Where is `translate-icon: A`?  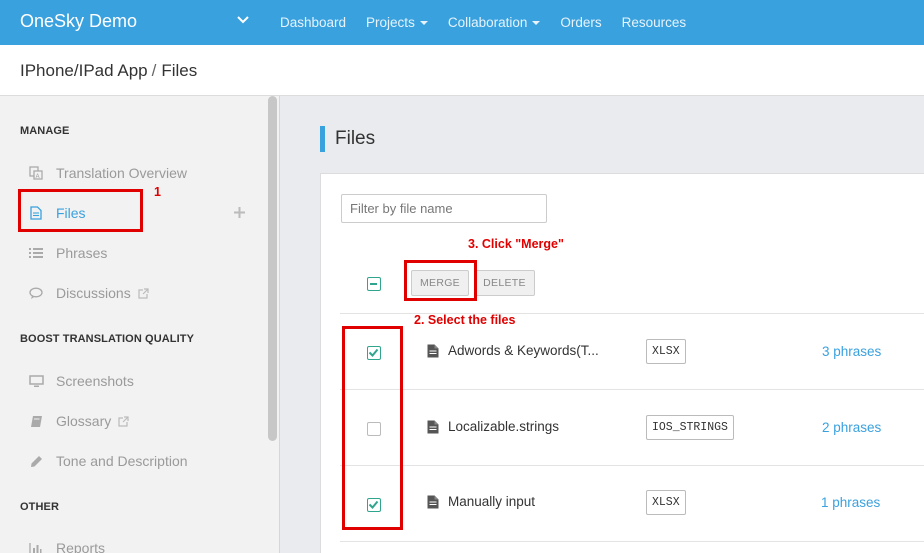
translate-icon: A is located at coordinates (36, 173).